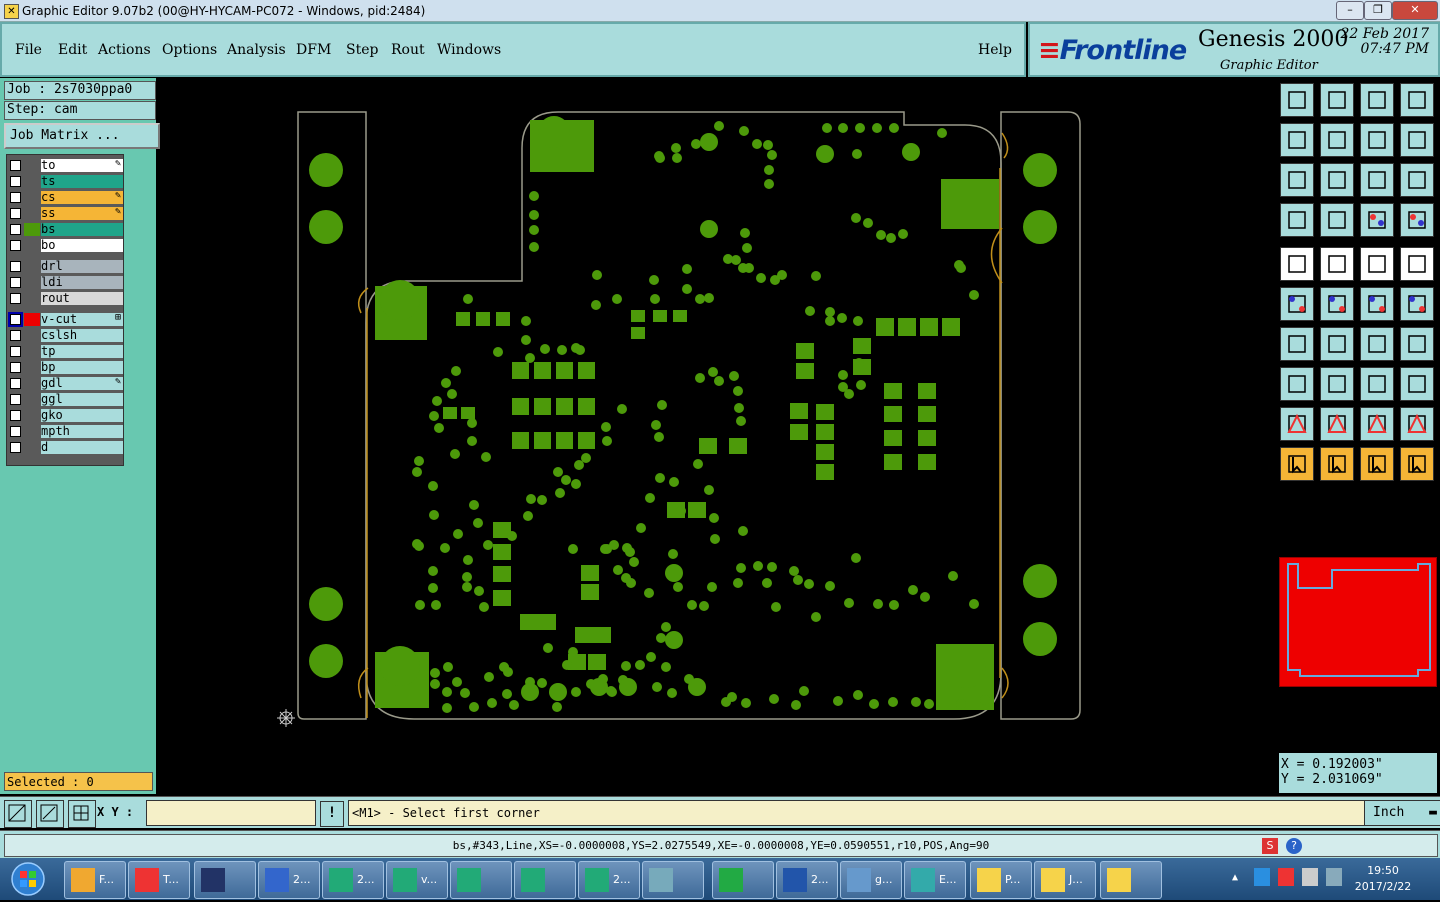 The image size is (1440, 902). Describe the element at coordinates (1417, 140) in the screenshot. I see `redraw-icon` at that location.